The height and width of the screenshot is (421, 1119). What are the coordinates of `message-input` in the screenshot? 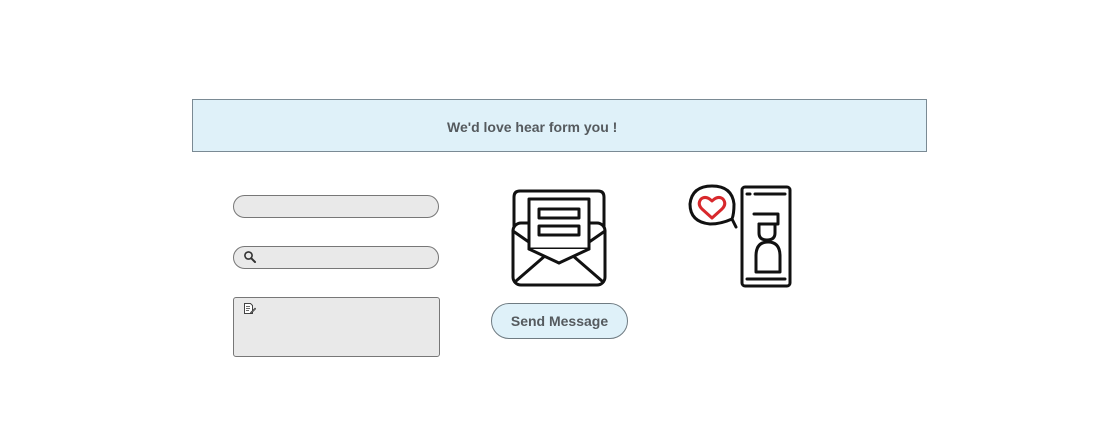 It's located at (345, 327).